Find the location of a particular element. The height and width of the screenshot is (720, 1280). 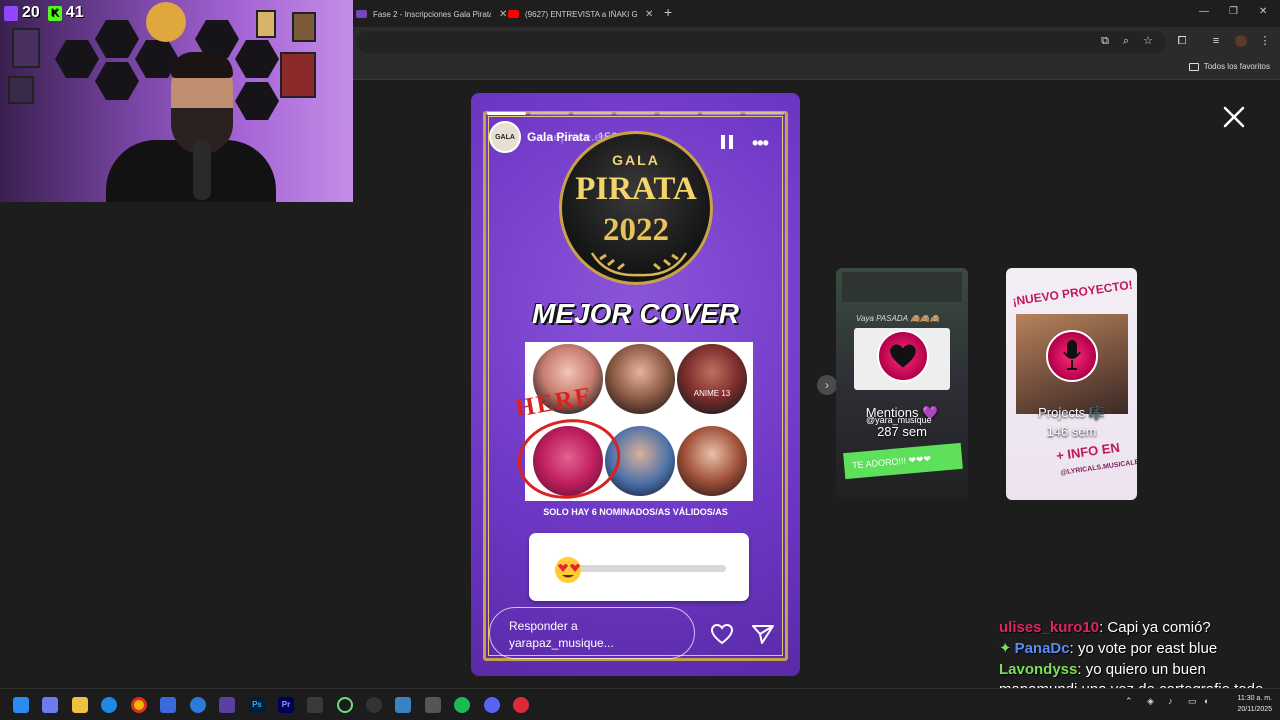

chat-text: : Capi ya comió? is located at coordinates (1155, 627).